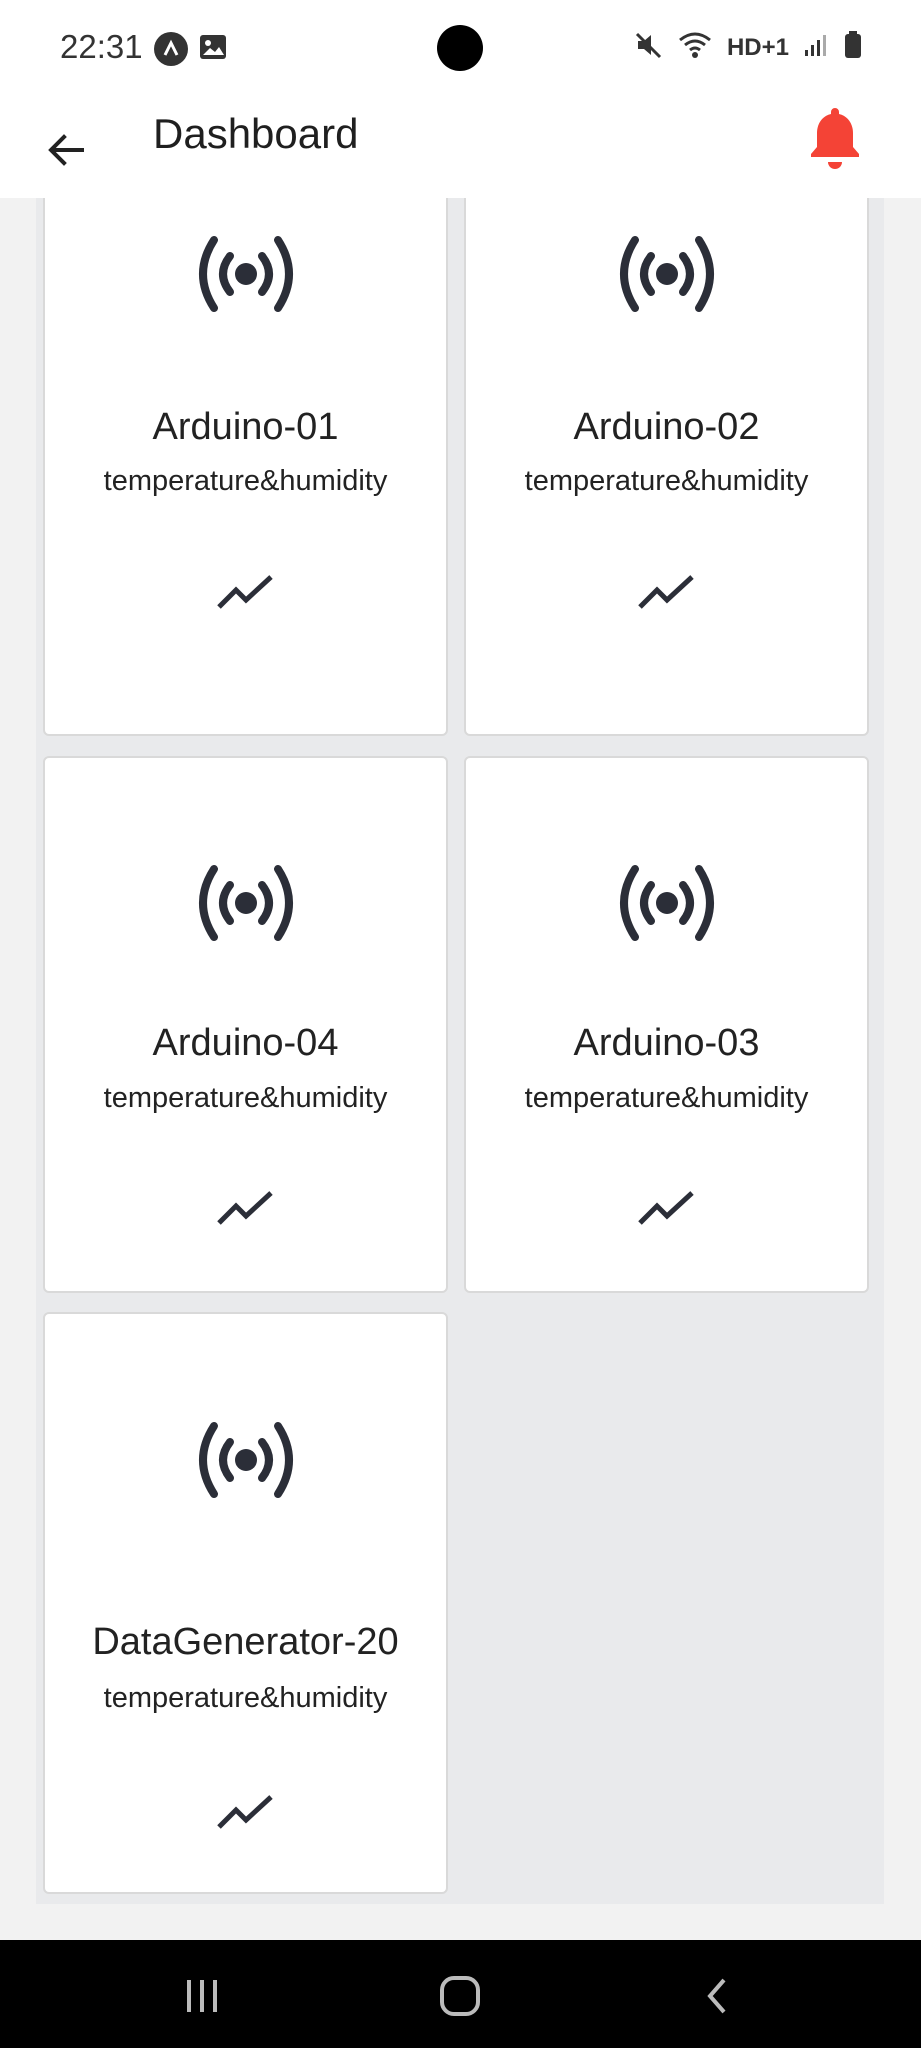 Image resolution: width=921 pixels, height=2048 pixels. I want to click on app-bar, so click(460, 149).